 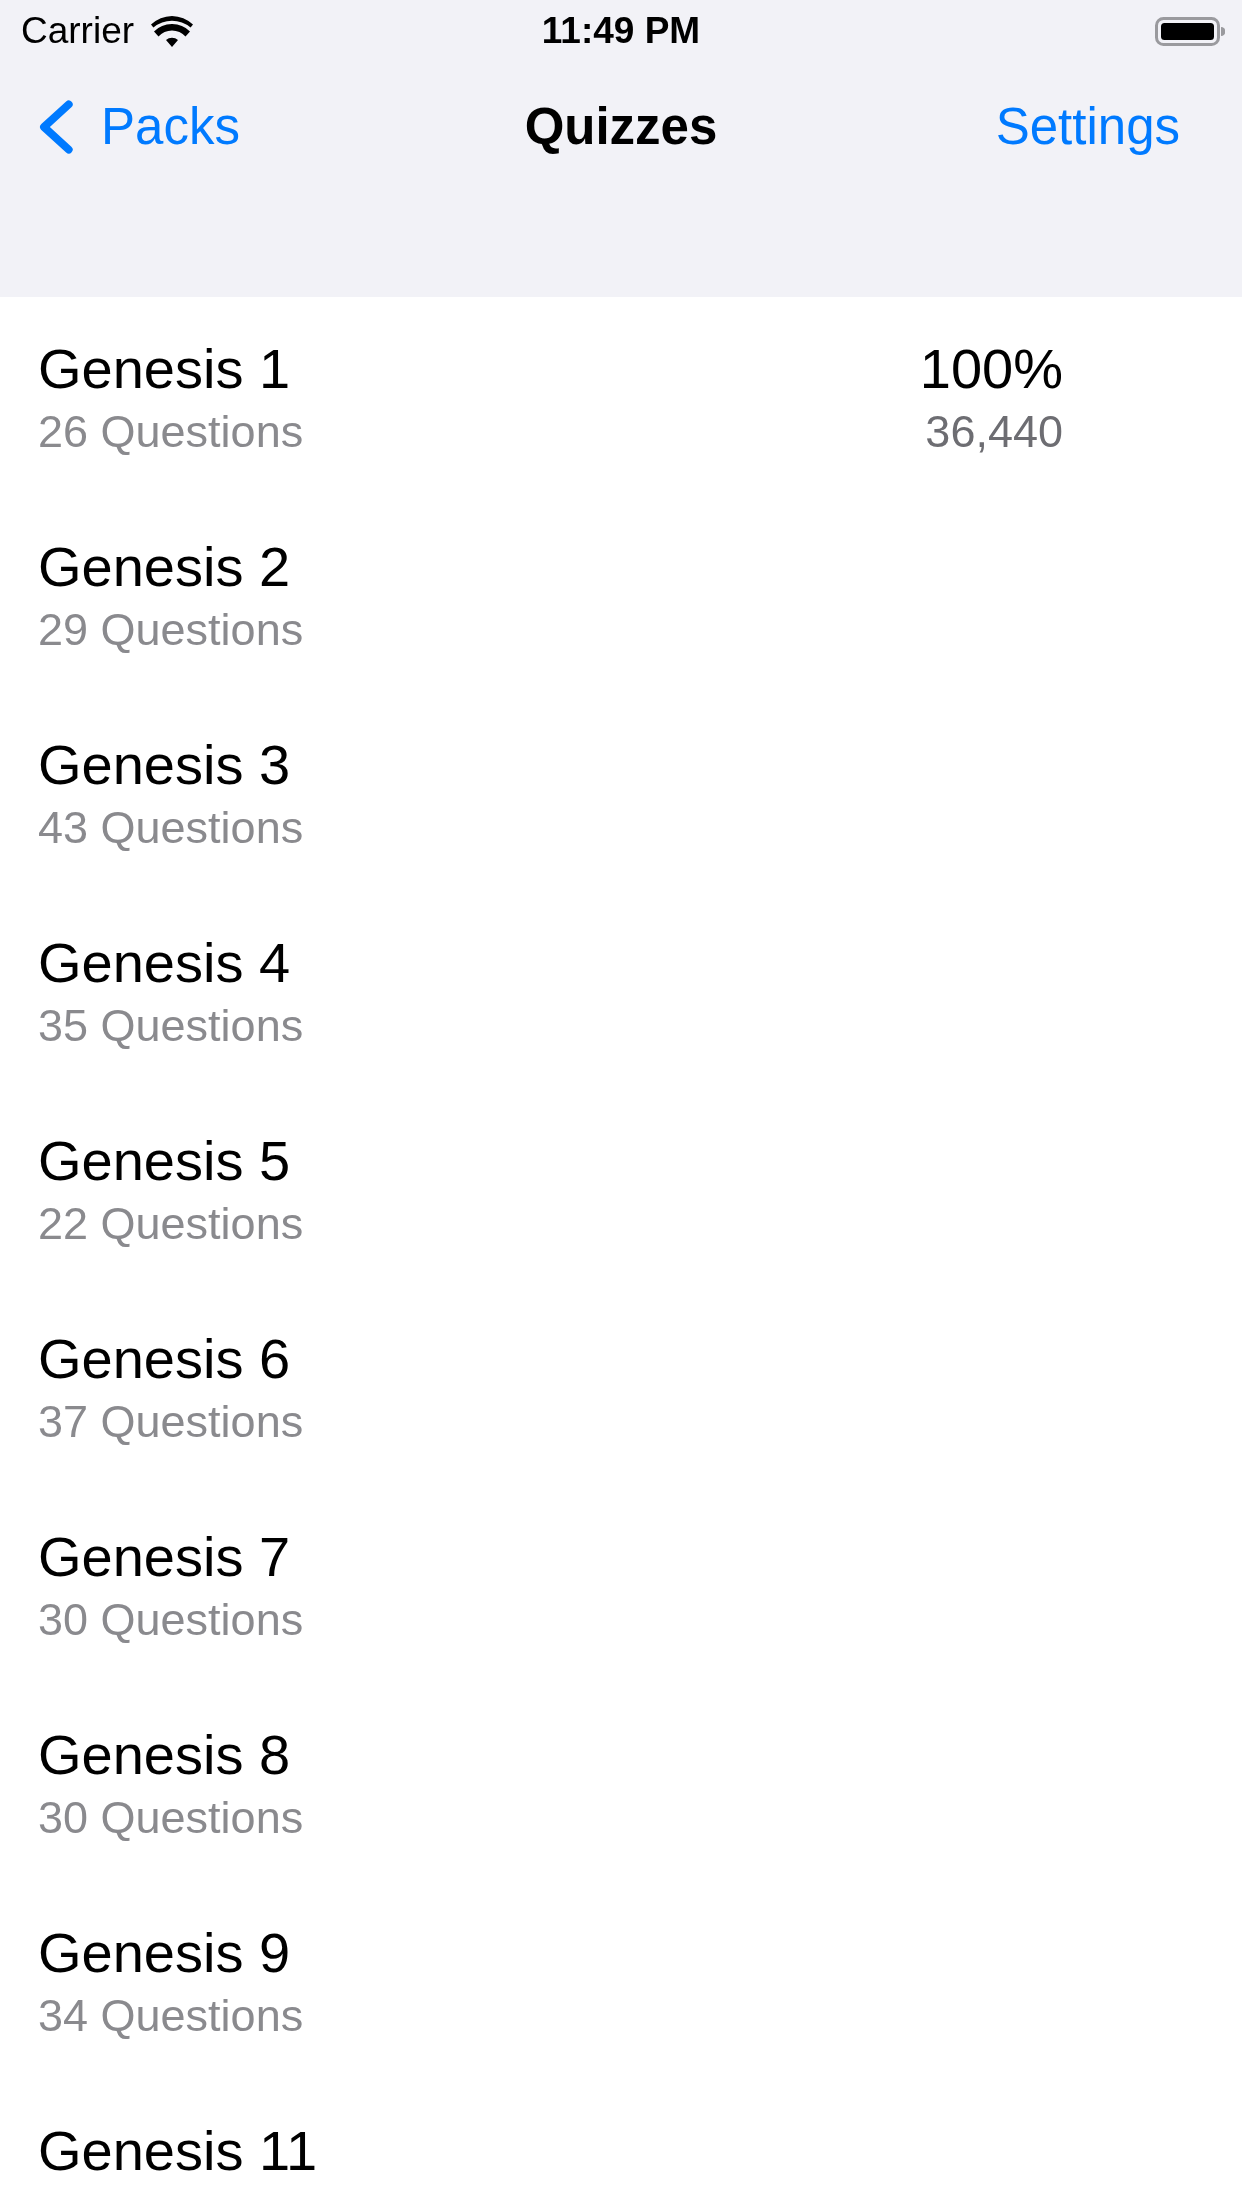 I want to click on quiz-title: Genesis 11, so click(x=178, y=2151).